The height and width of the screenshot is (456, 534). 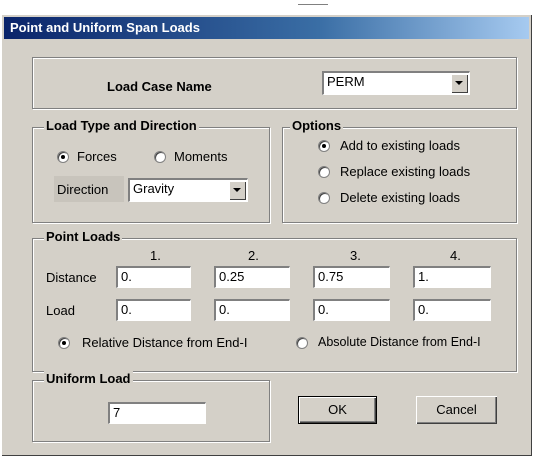 I want to click on load-case-select: PERM, so click(x=396, y=83).